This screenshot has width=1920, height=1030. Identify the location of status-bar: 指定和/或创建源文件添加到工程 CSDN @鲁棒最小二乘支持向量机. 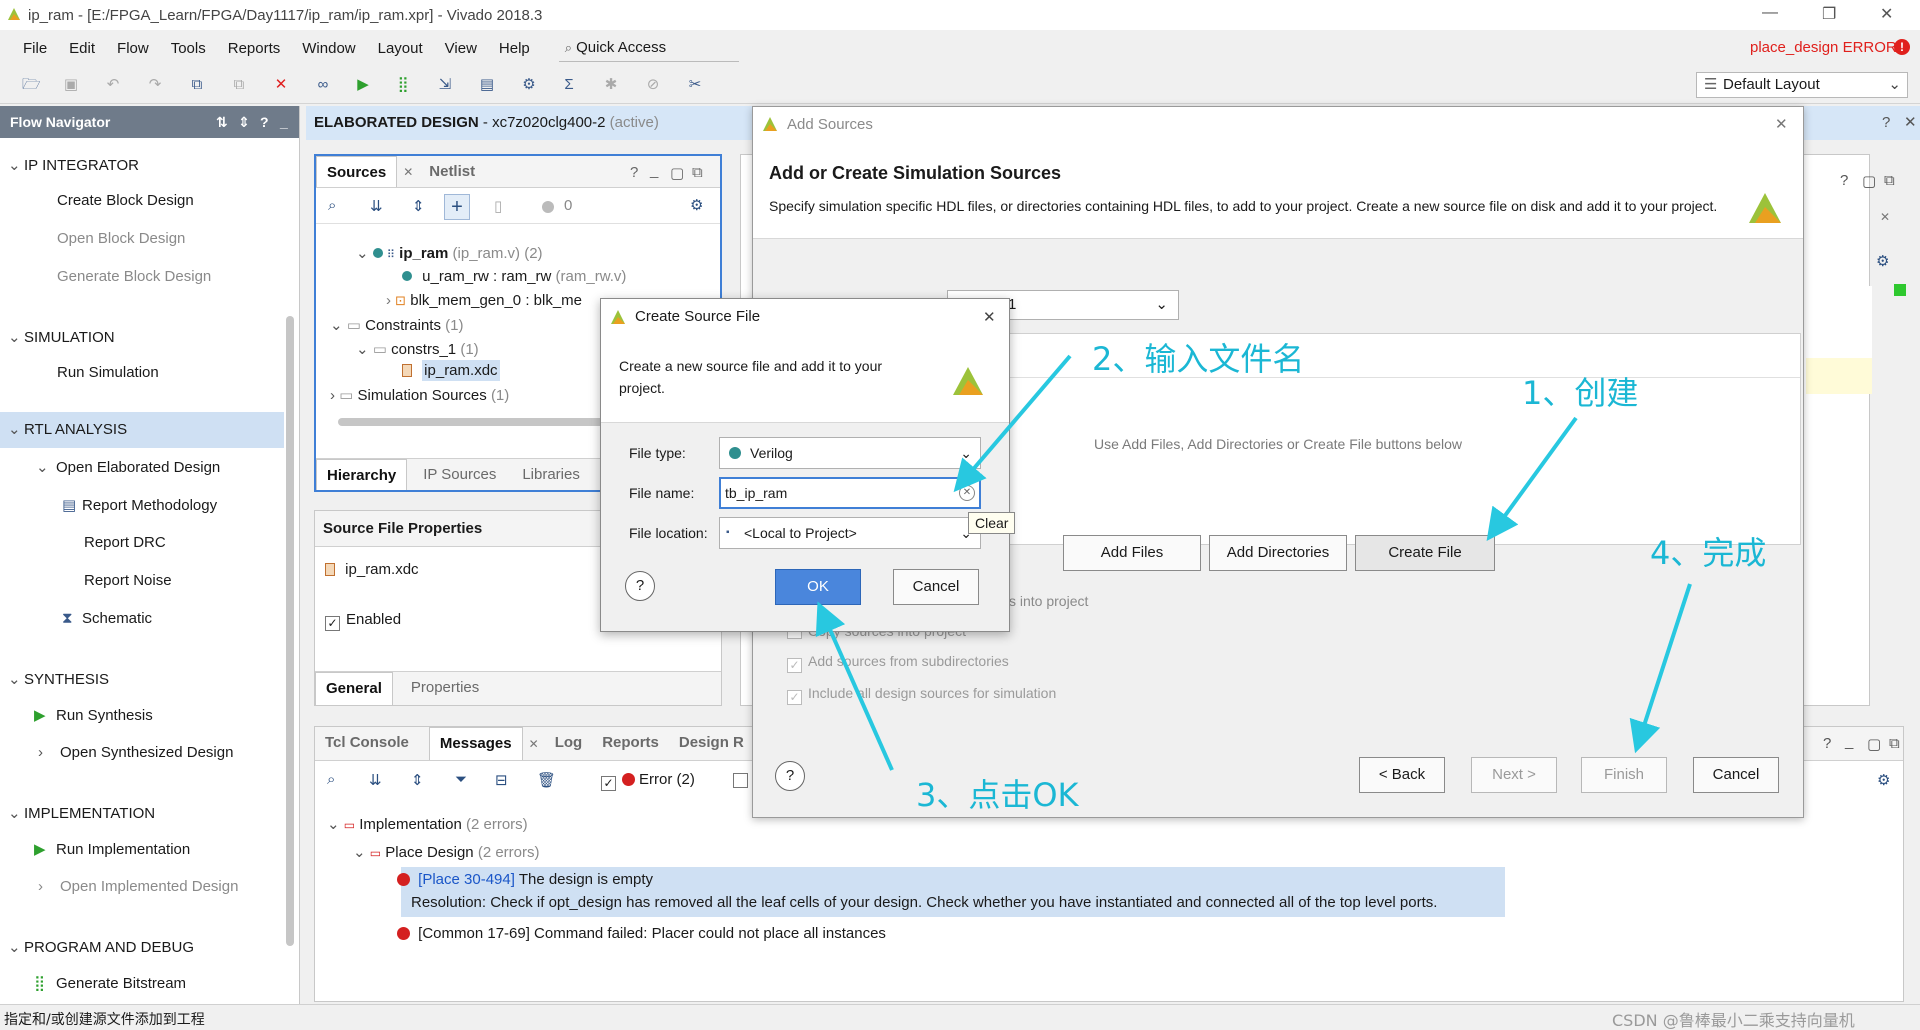
(960, 1017).